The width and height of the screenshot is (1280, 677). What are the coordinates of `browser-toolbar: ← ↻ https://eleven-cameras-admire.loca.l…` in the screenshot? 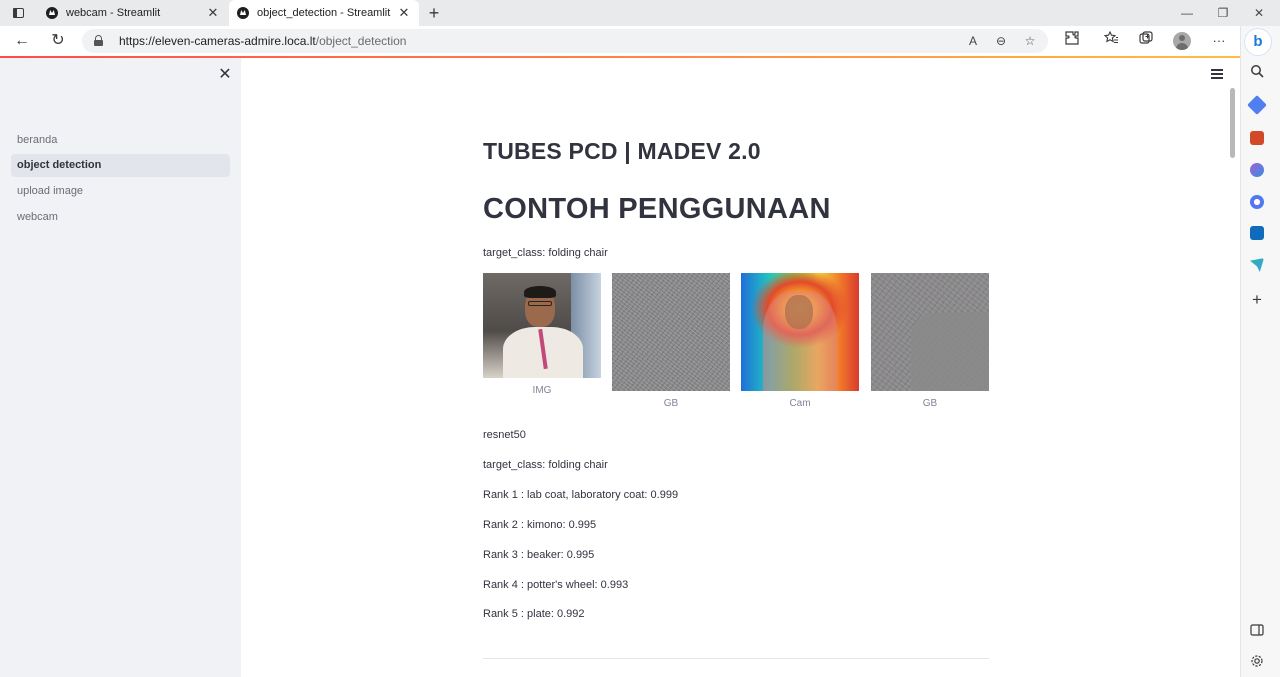 It's located at (620, 41).